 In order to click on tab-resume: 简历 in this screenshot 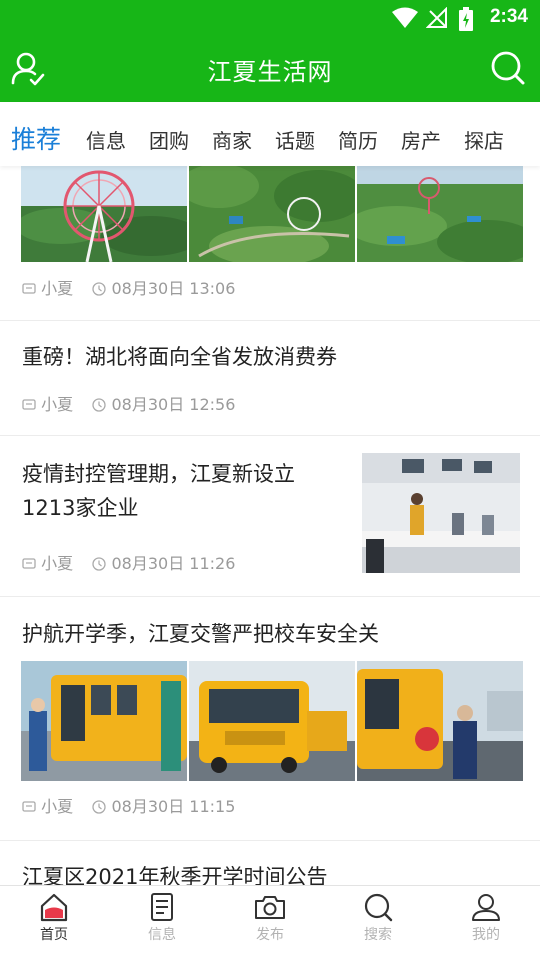, I will do `click(358, 139)`.